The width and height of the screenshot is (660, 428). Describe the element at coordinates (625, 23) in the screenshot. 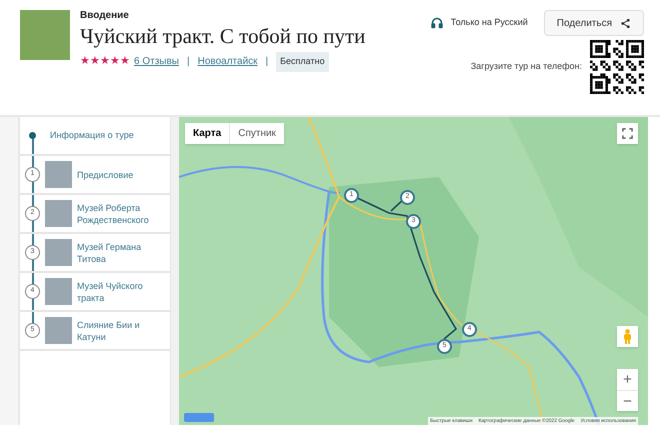

I see `share-icon` at that location.